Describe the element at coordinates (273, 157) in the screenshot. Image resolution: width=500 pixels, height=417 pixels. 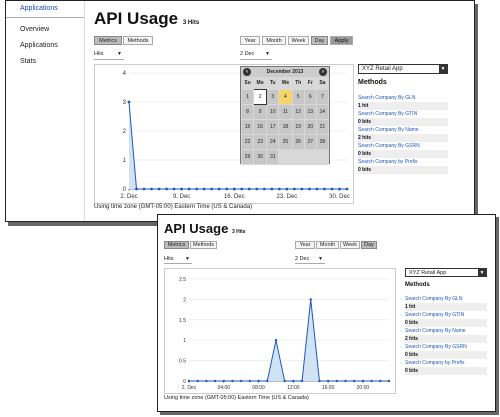
I see `calendar-day: 31` at that location.